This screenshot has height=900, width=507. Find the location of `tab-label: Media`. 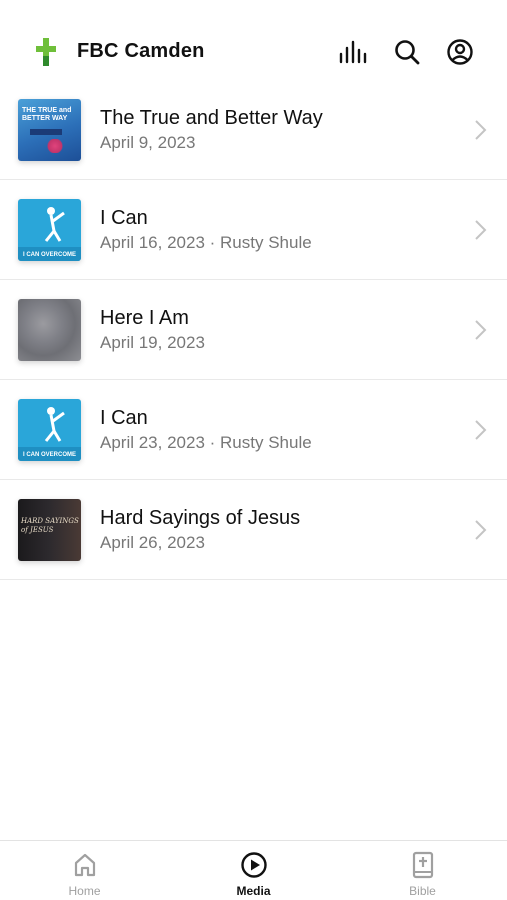

tab-label: Media is located at coordinates (253, 891).